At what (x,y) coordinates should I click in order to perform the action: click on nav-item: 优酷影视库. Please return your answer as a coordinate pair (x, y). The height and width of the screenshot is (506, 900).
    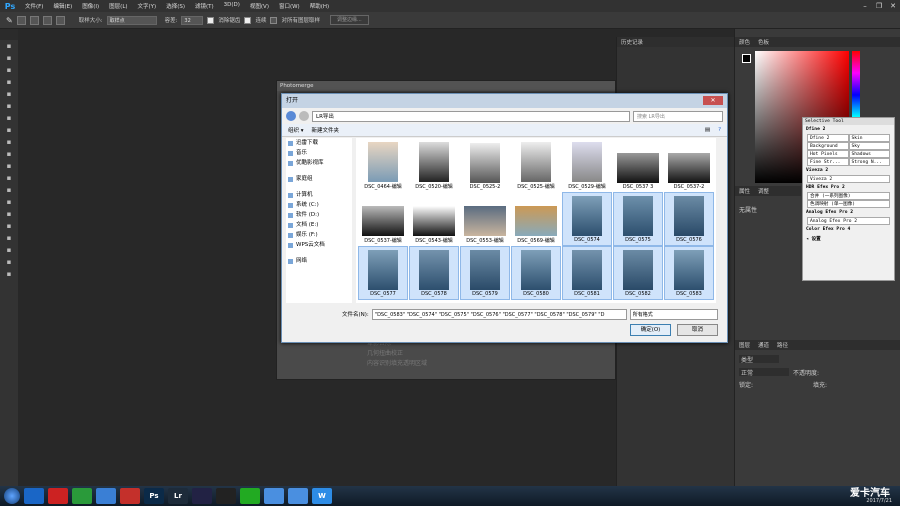
    Looking at the image, I should click on (319, 163).